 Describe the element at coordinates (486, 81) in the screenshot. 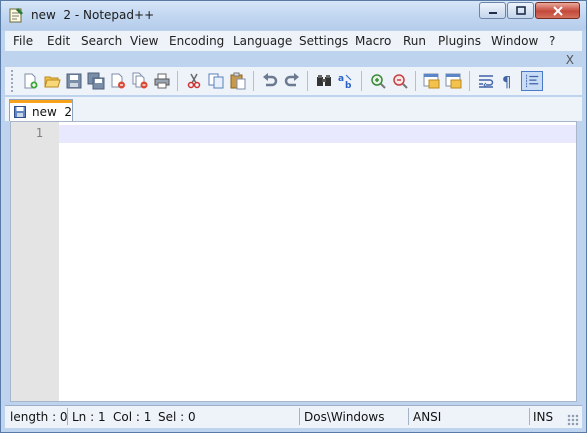

I see `word-wrap-icon` at that location.